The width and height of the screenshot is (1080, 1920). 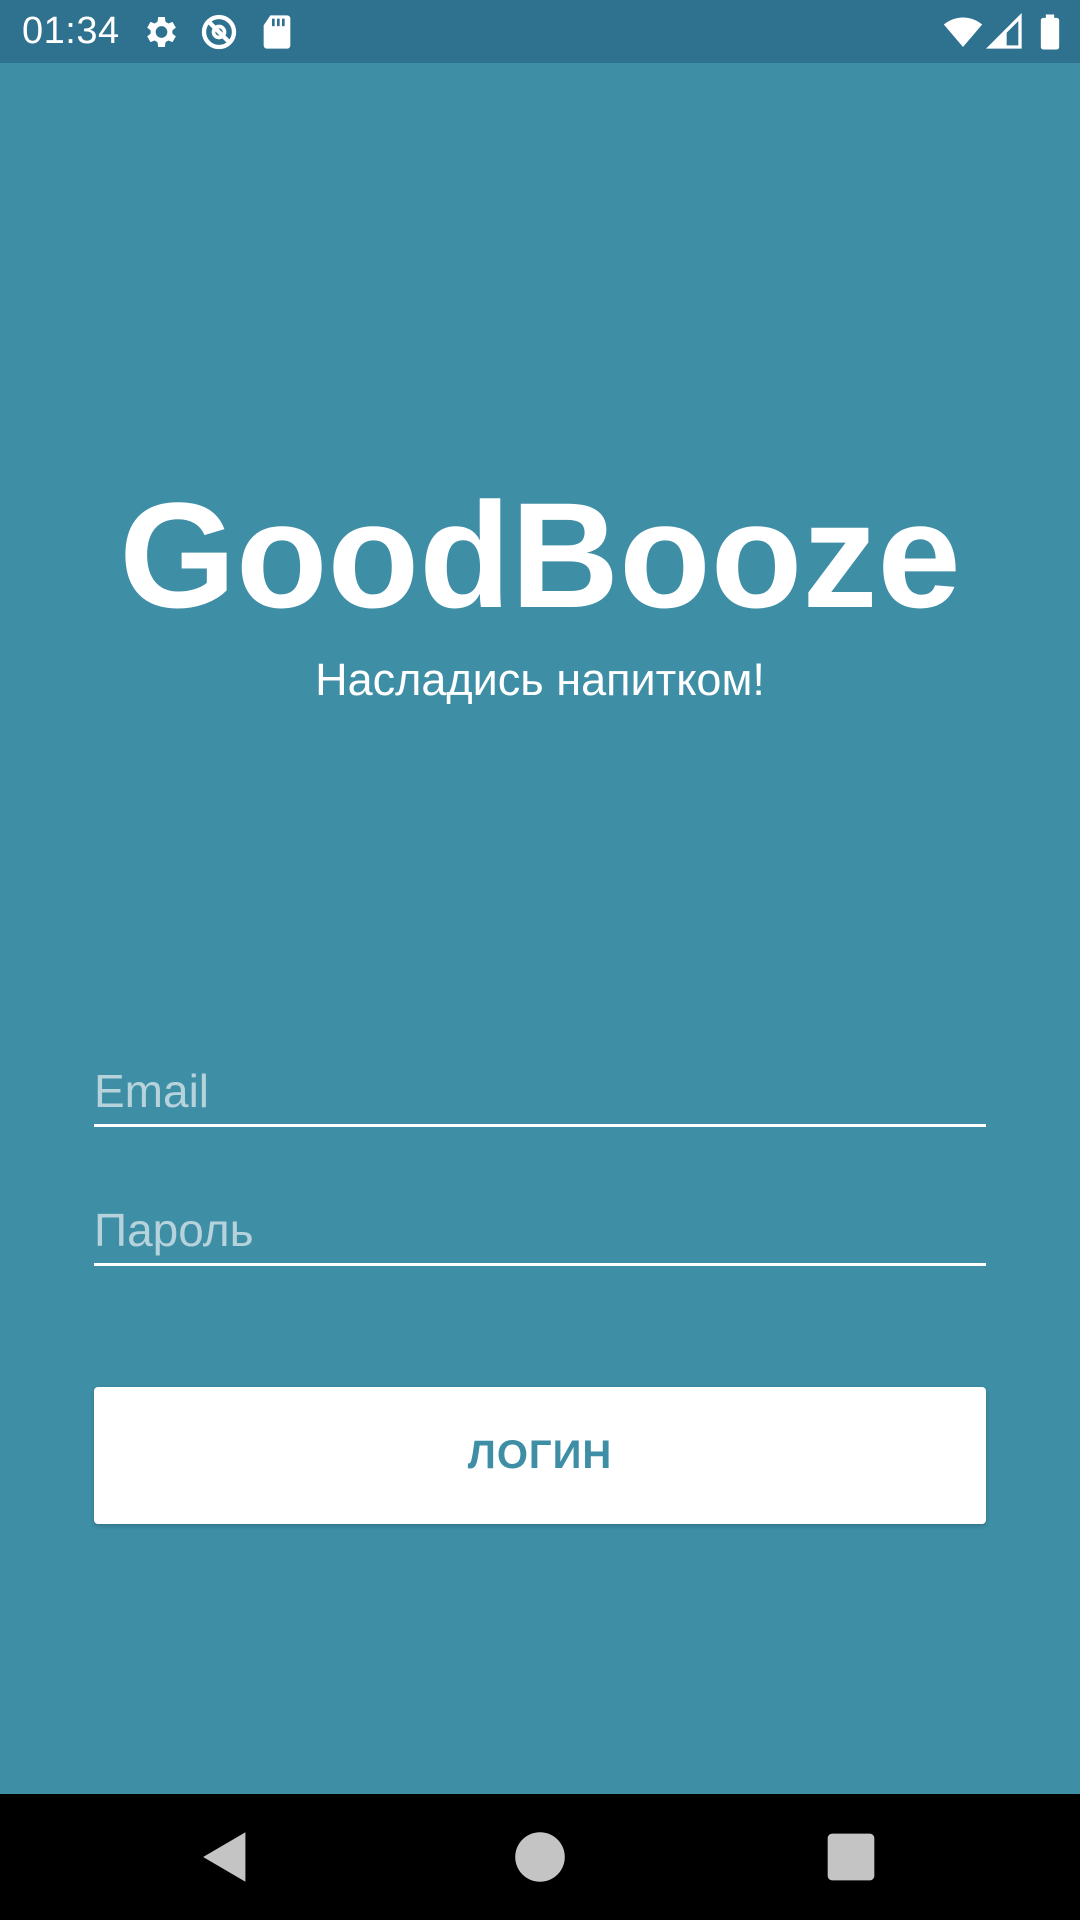 I want to click on email-field-container, so click(x=540, y=1092).